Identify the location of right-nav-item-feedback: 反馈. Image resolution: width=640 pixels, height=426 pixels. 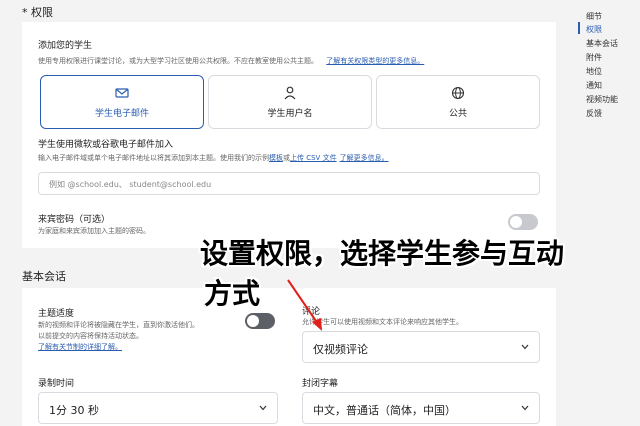
(611, 113).